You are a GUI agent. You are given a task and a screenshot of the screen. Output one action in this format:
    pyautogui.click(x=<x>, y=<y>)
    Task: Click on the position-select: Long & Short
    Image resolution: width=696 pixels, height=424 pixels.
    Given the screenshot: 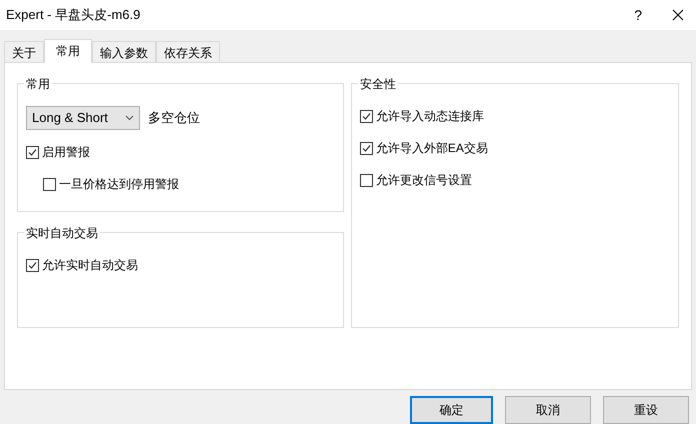 What is the action you would take?
    pyautogui.click(x=83, y=118)
    